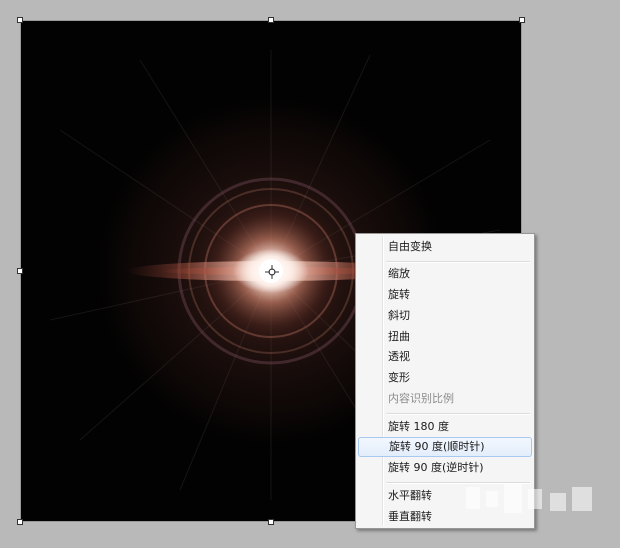 The height and width of the screenshot is (548, 620). What do you see at coordinates (20, 522) in the screenshot?
I see `transform-handle-bottom-left` at bounding box center [20, 522].